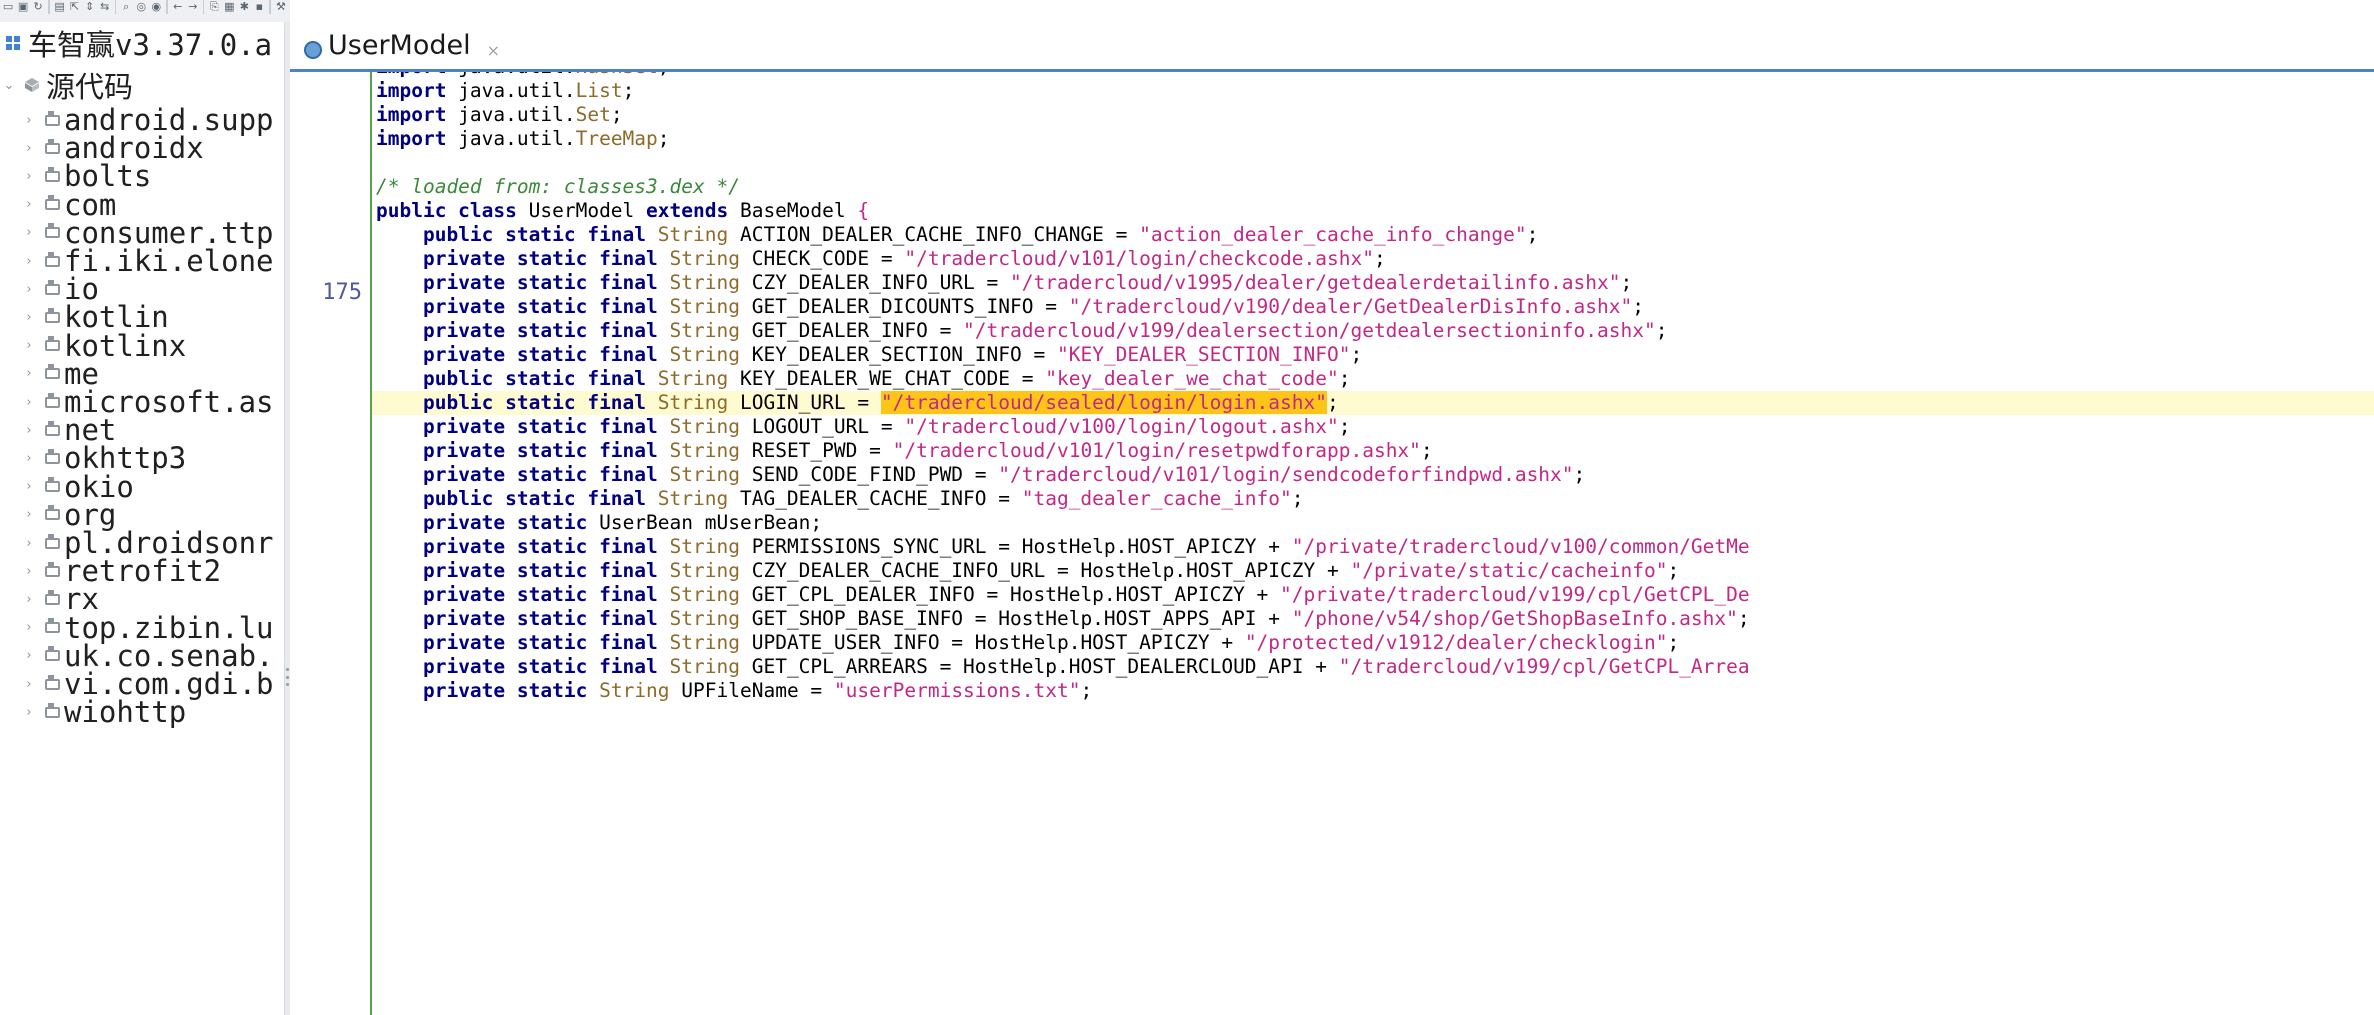 The height and width of the screenshot is (1015, 2374). I want to click on find-class-icon: ◎, so click(141, 7).